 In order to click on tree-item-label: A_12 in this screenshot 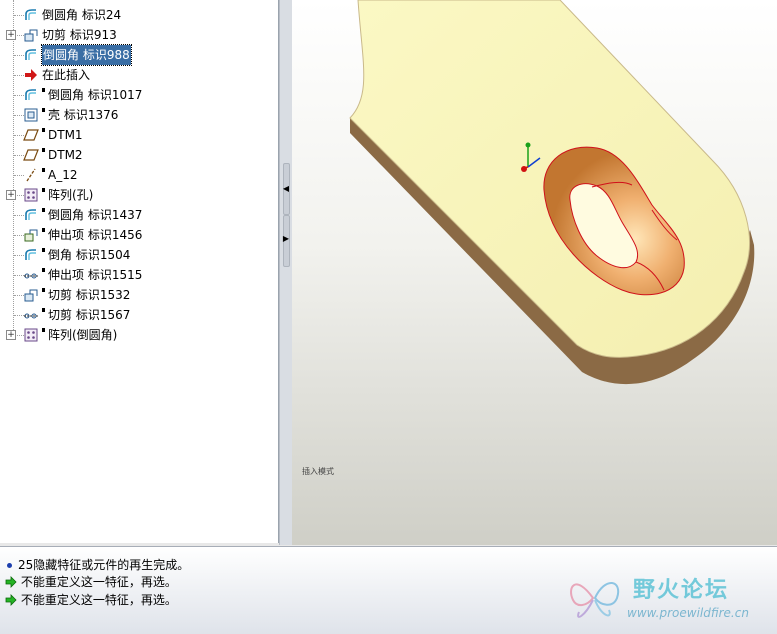, I will do `click(63, 175)`.